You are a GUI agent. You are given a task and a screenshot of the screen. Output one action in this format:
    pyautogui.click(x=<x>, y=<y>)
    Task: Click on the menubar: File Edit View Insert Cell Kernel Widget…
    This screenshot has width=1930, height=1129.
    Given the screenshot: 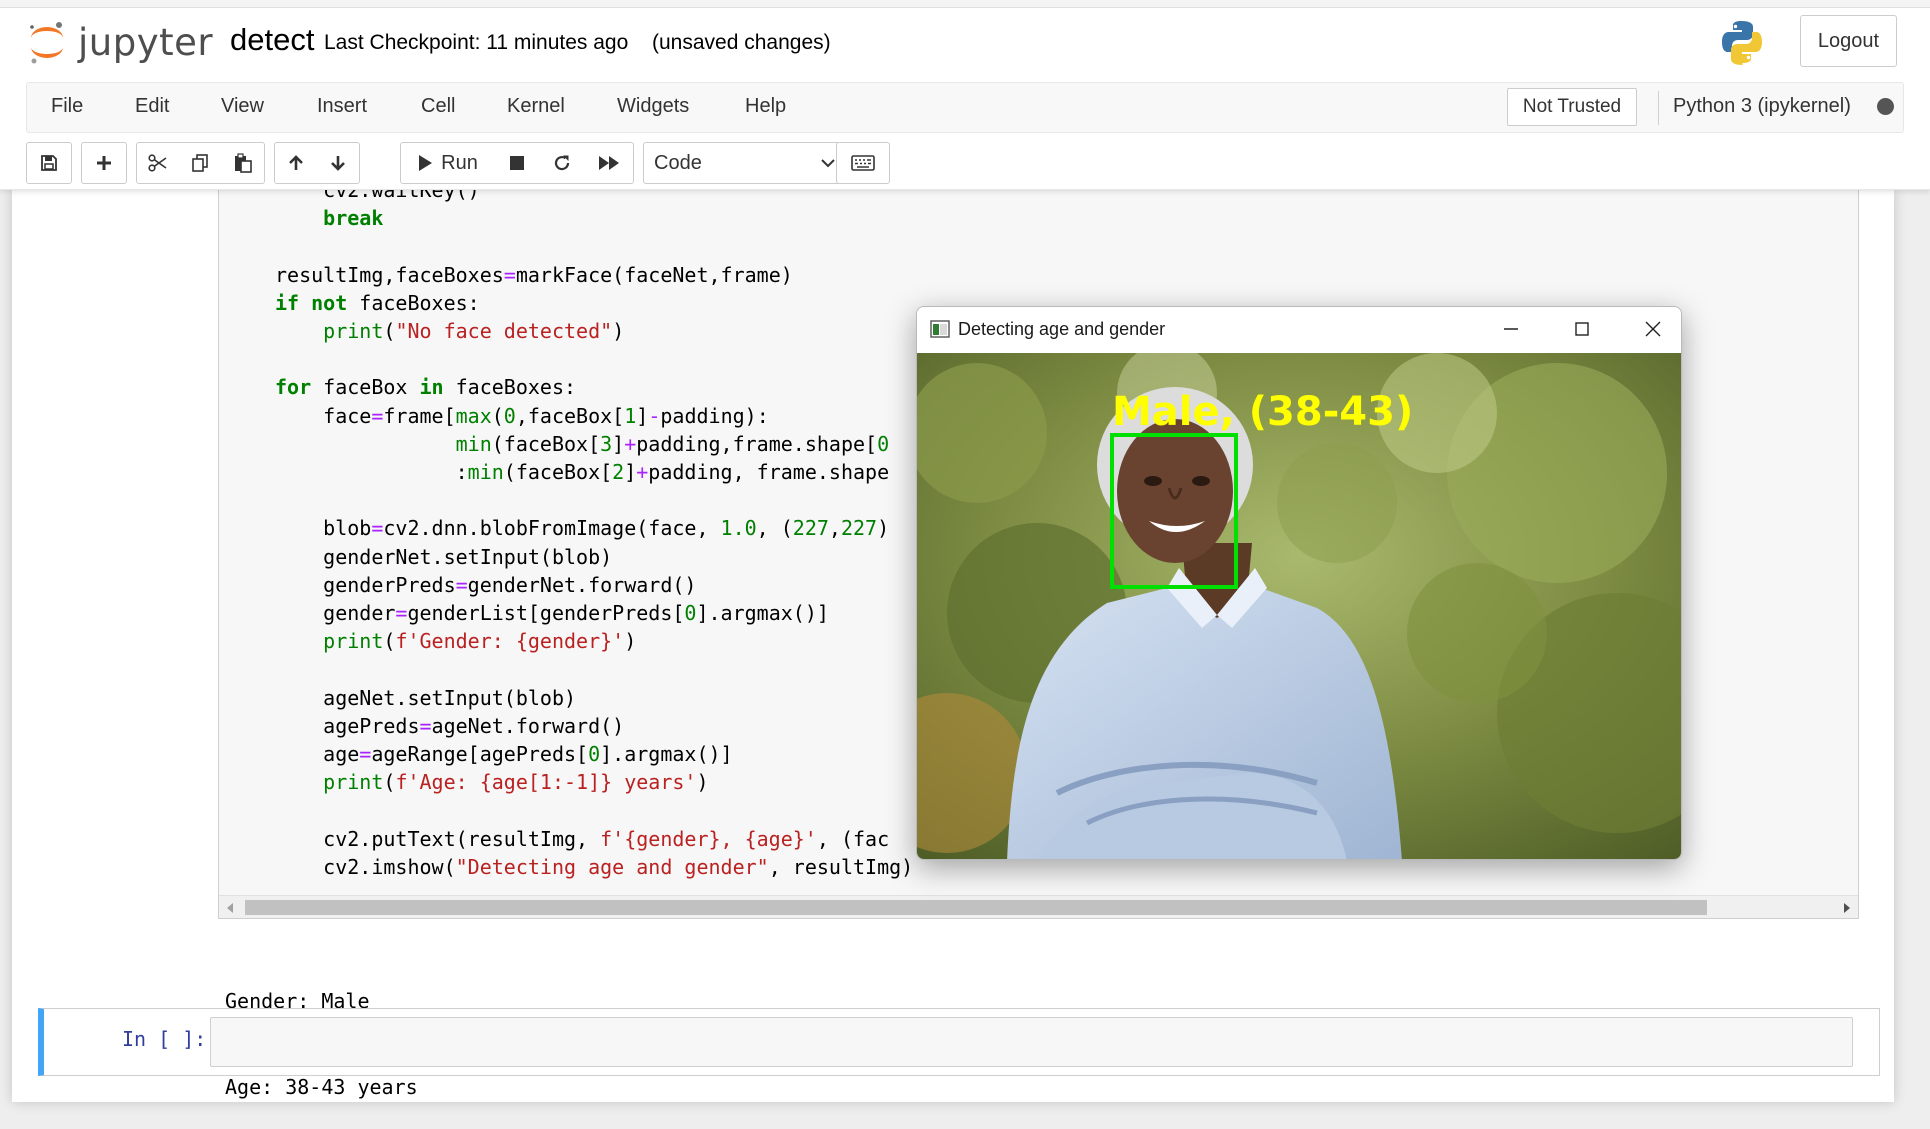 What is the action you would take?
    pyautogui.click(x=965, y=107)
    